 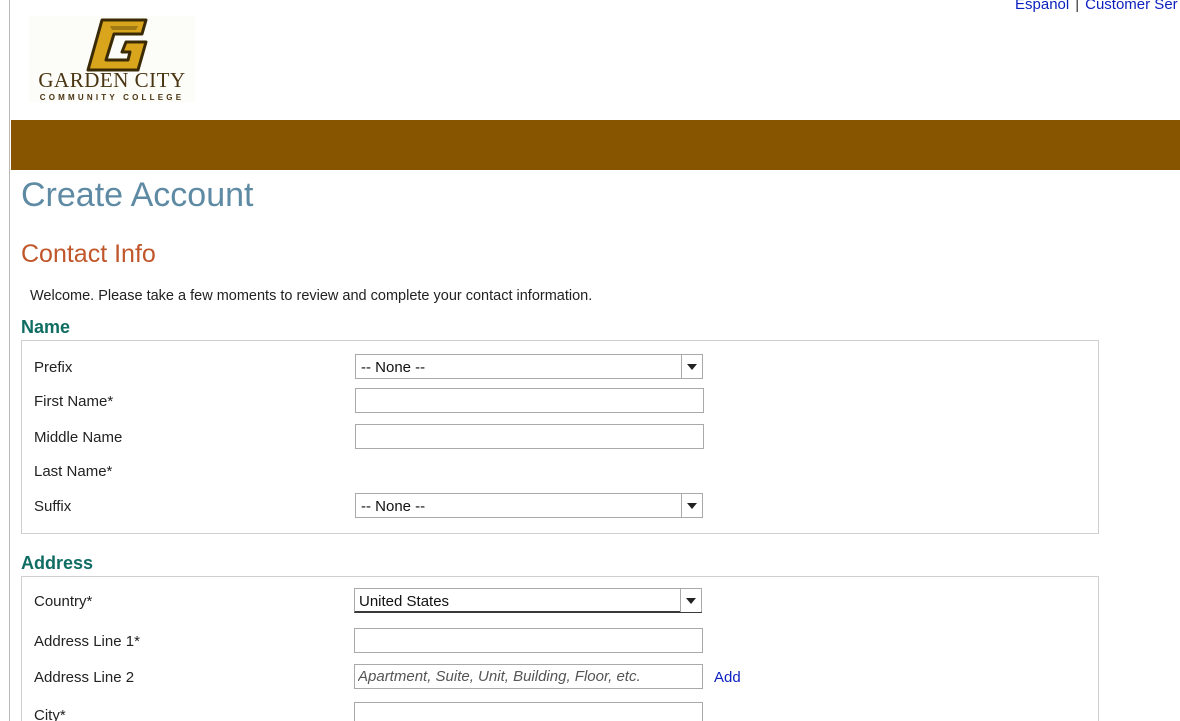 I want to click on college-logo: GARDEN CITY COMMUNITY COLLEGE, so click(x=112, y=59).